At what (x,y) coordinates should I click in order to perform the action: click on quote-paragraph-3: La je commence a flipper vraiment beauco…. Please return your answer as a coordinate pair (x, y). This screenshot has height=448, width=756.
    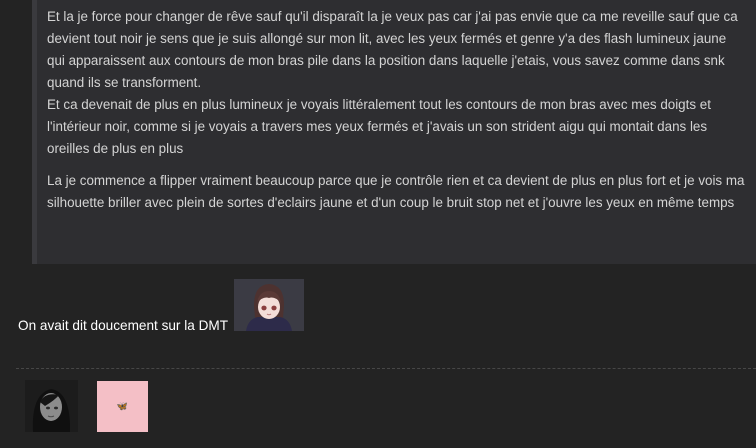
    Looking at the image, I should click on (396, 191).